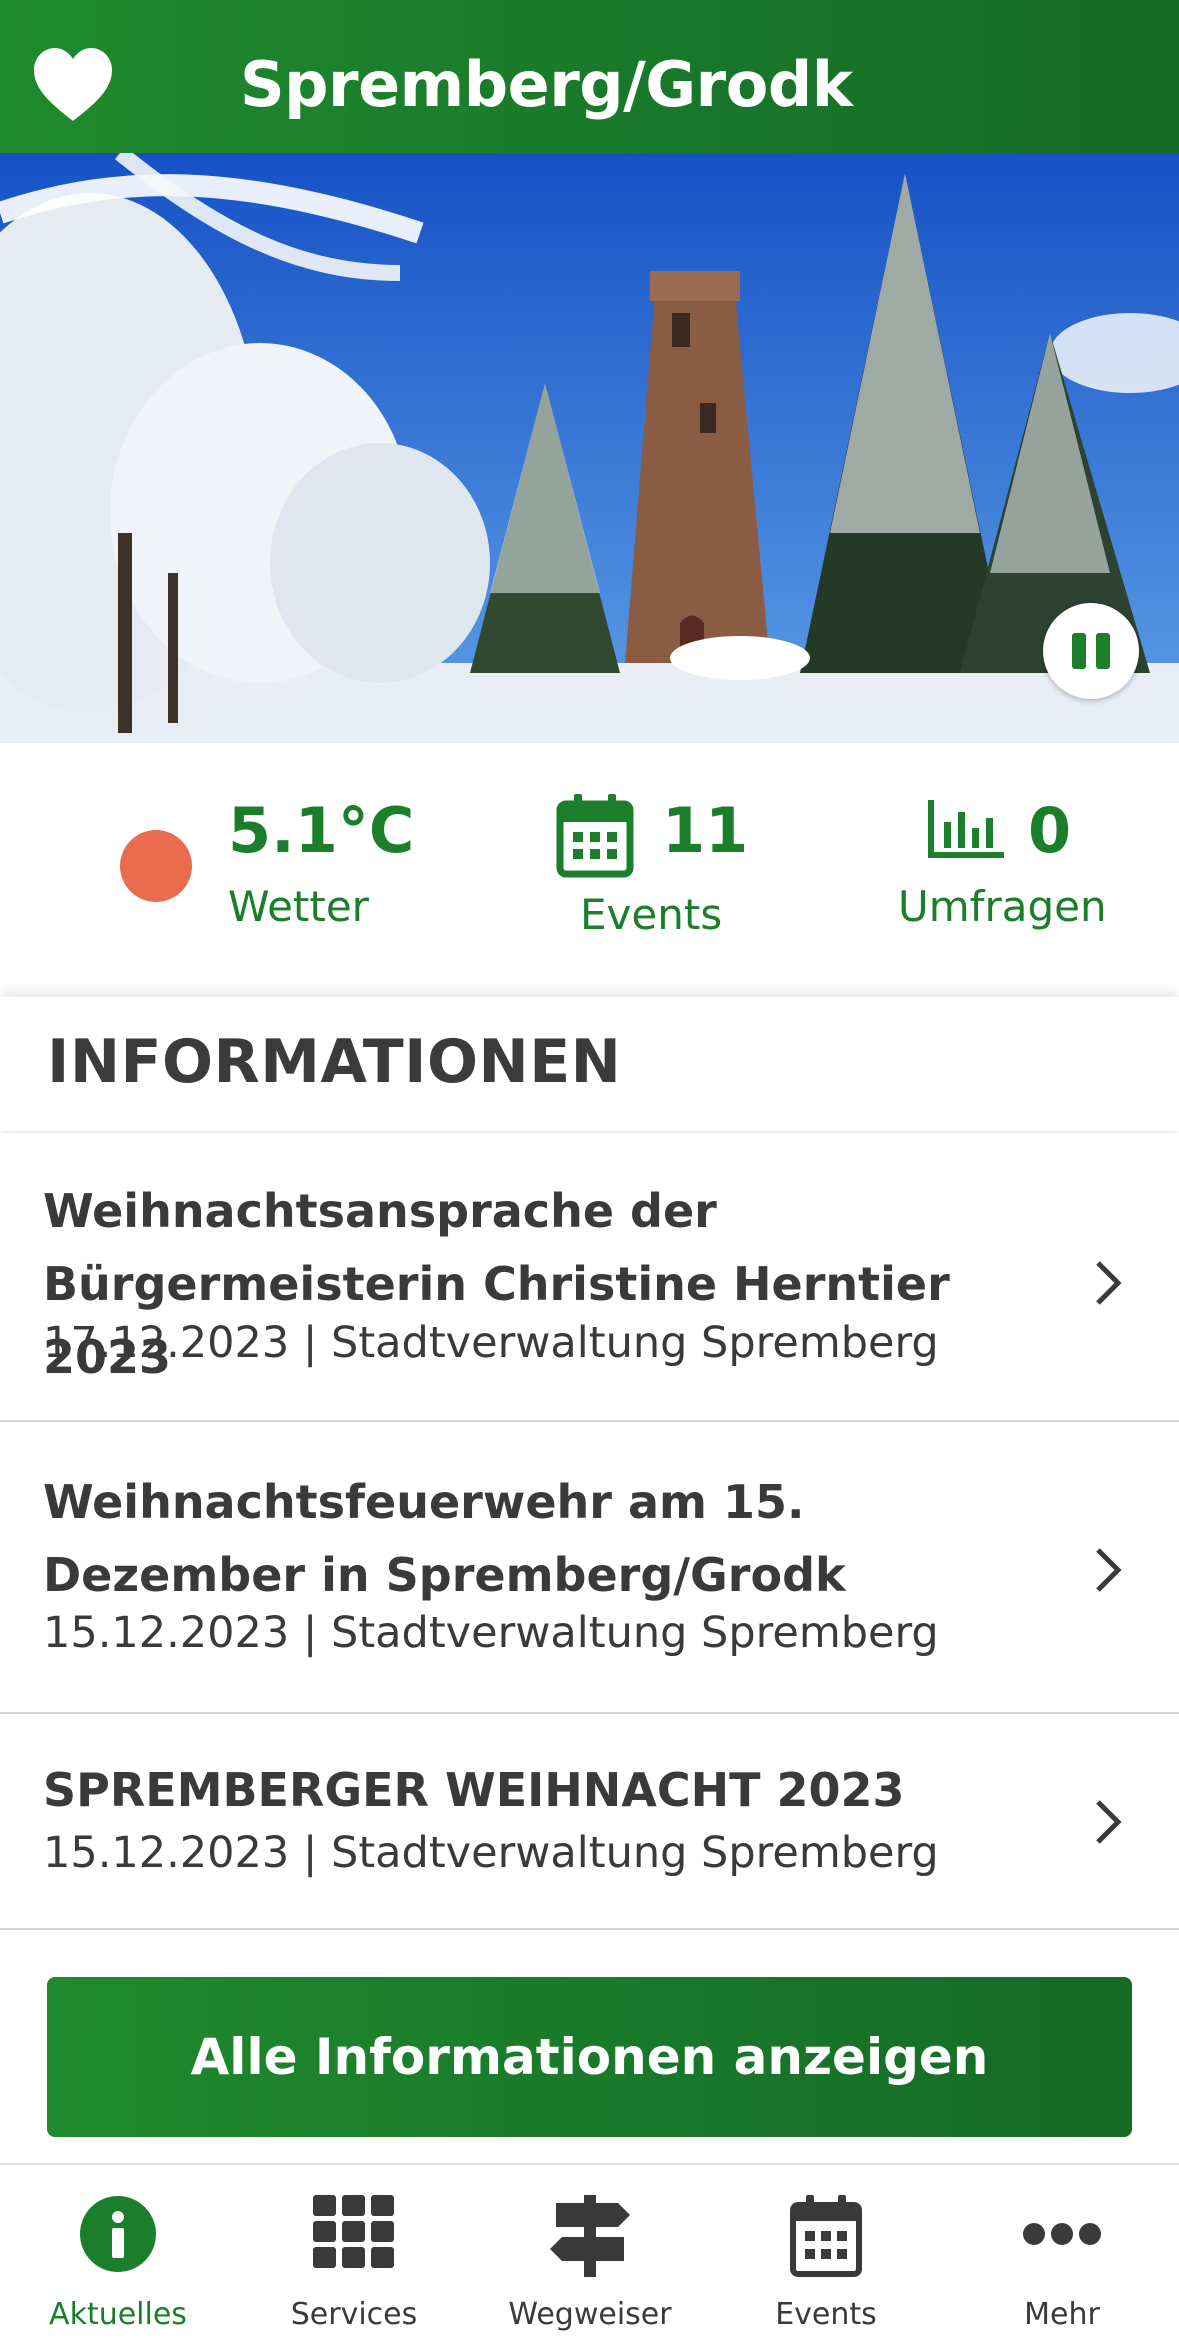 The width and height of the screenshot is (1179, 2349). I want to click on tab-wegweiser: Wegweiser, so click(590, 2260).